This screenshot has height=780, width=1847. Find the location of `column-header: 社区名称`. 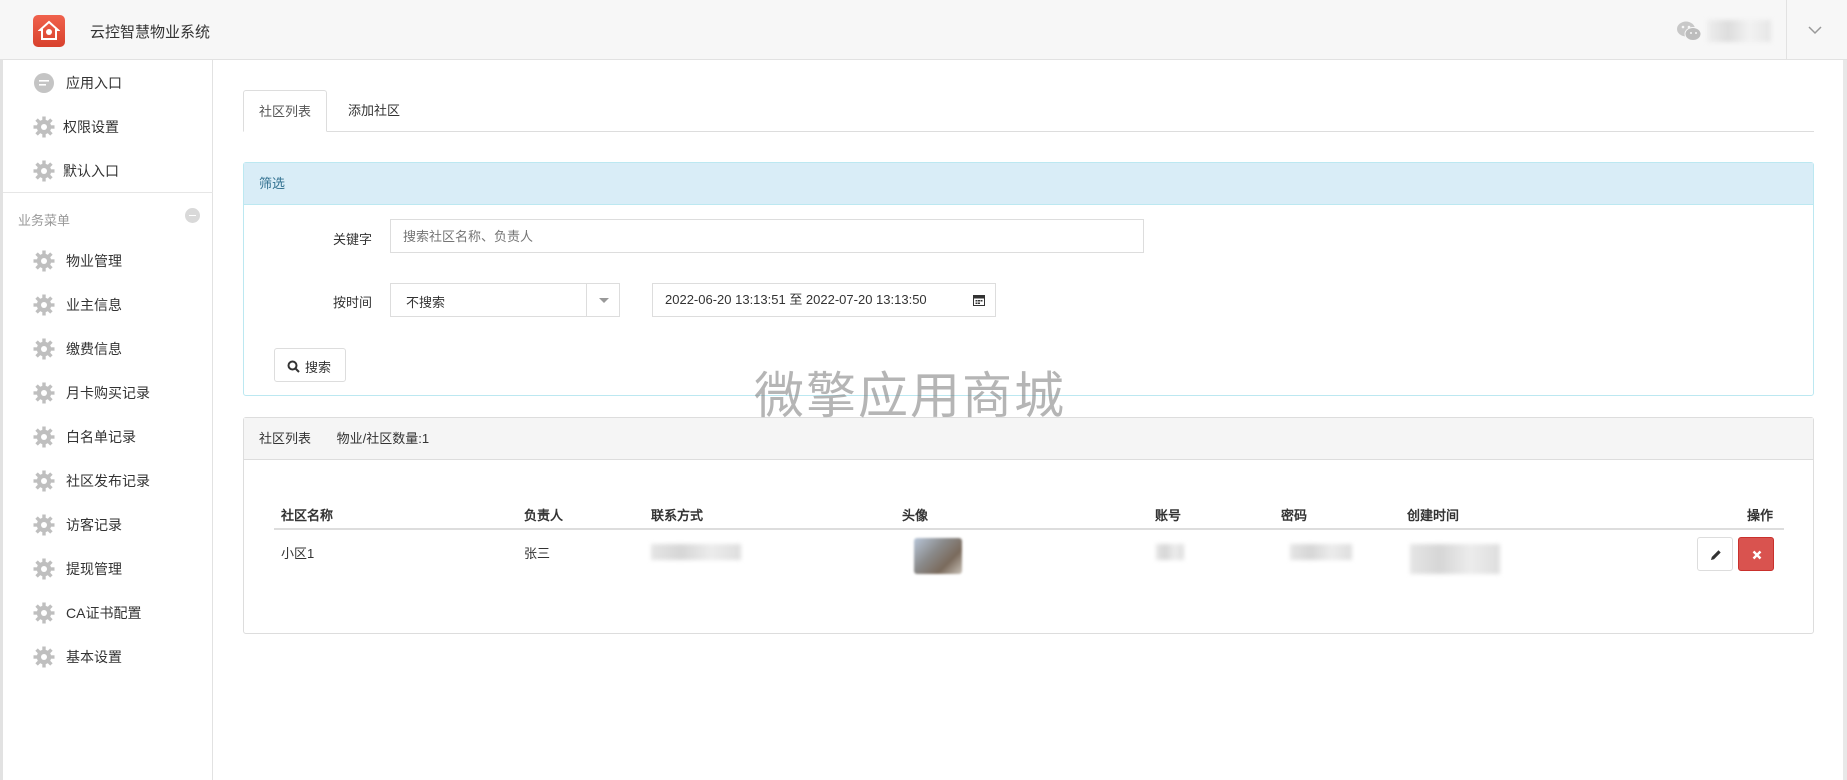

column-header: 社区名称 is located at coordinates (307, 515).